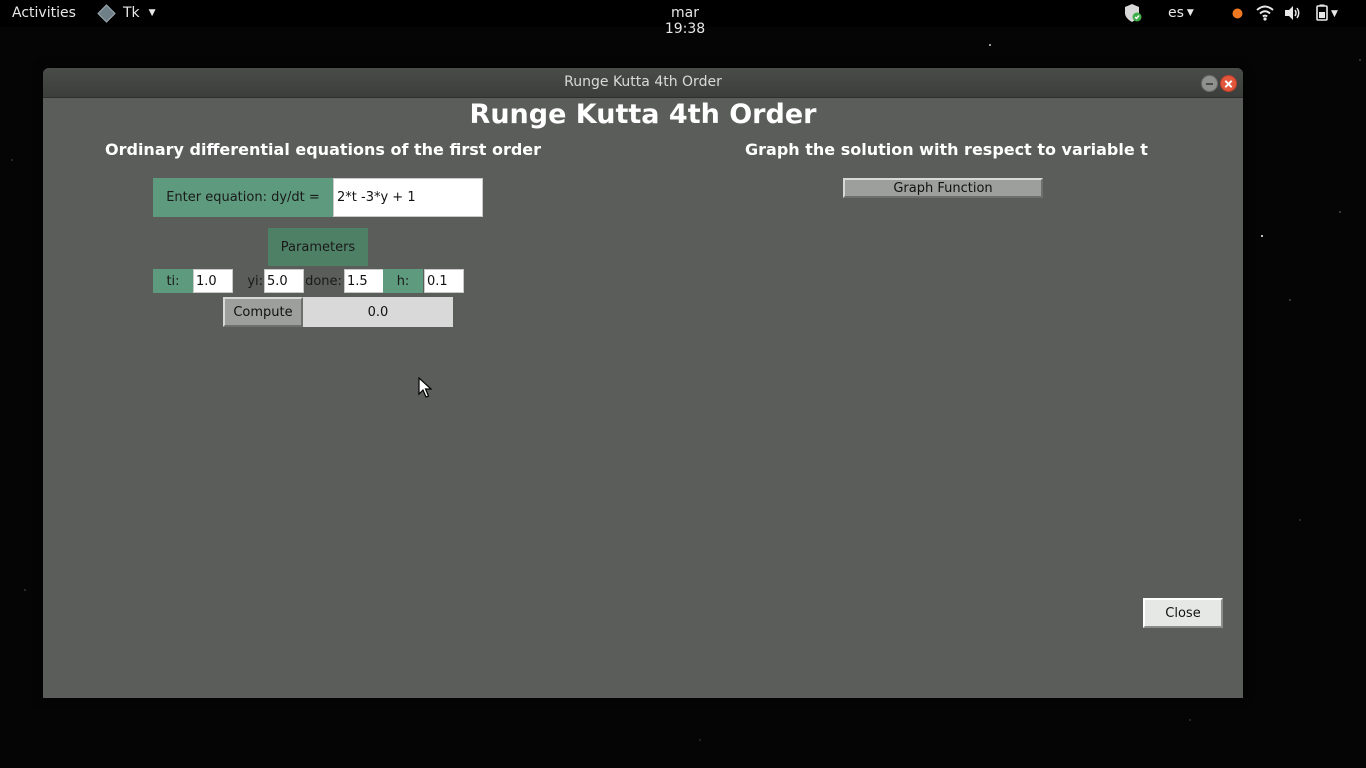 The width and height of the screenshot is (1366, 768). I want to click on app-menu: Tk ▼, so click(126, 13).